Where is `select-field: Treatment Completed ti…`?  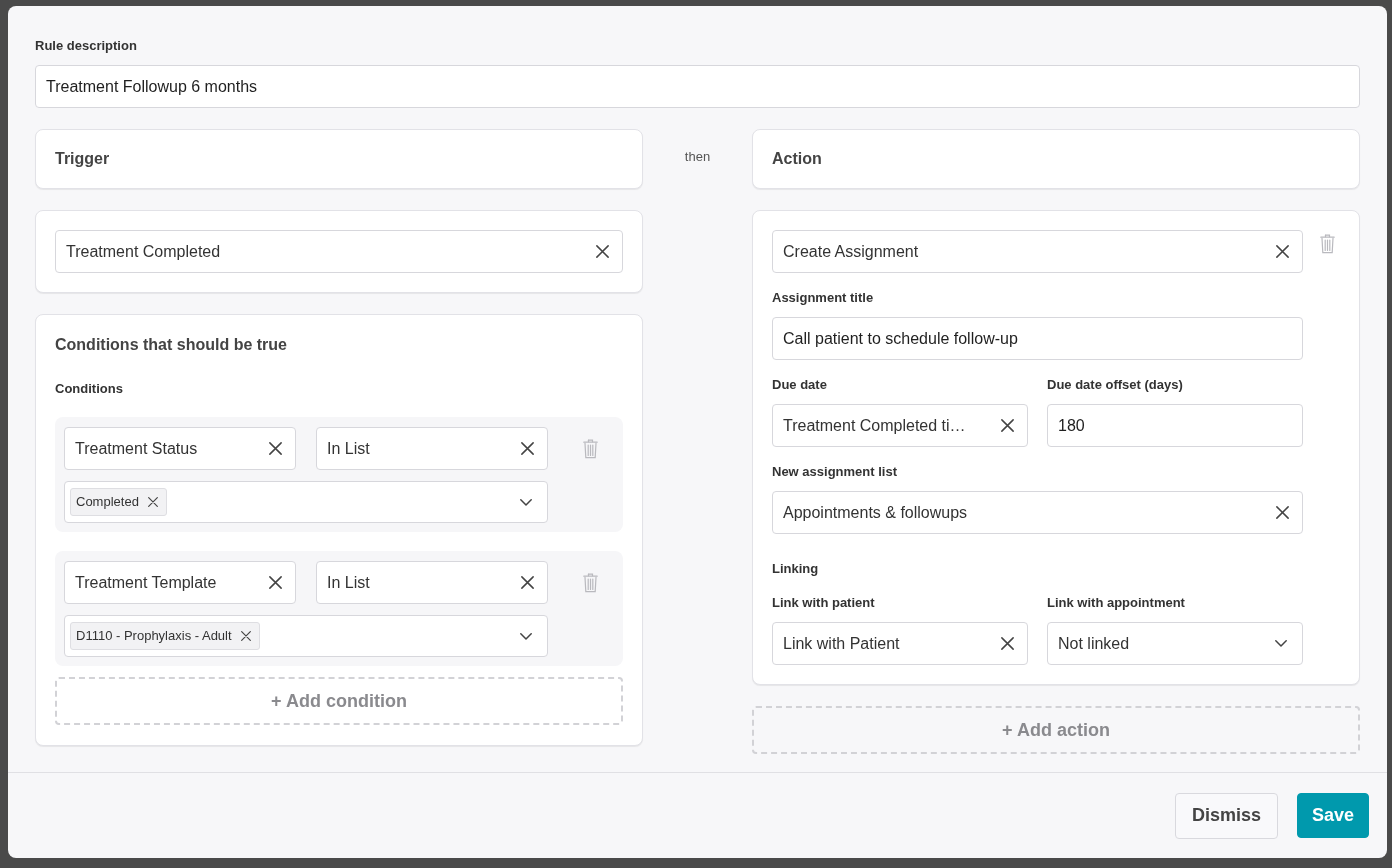 select-field: Treatment Completed ti… is located at coordinates (900, 425).